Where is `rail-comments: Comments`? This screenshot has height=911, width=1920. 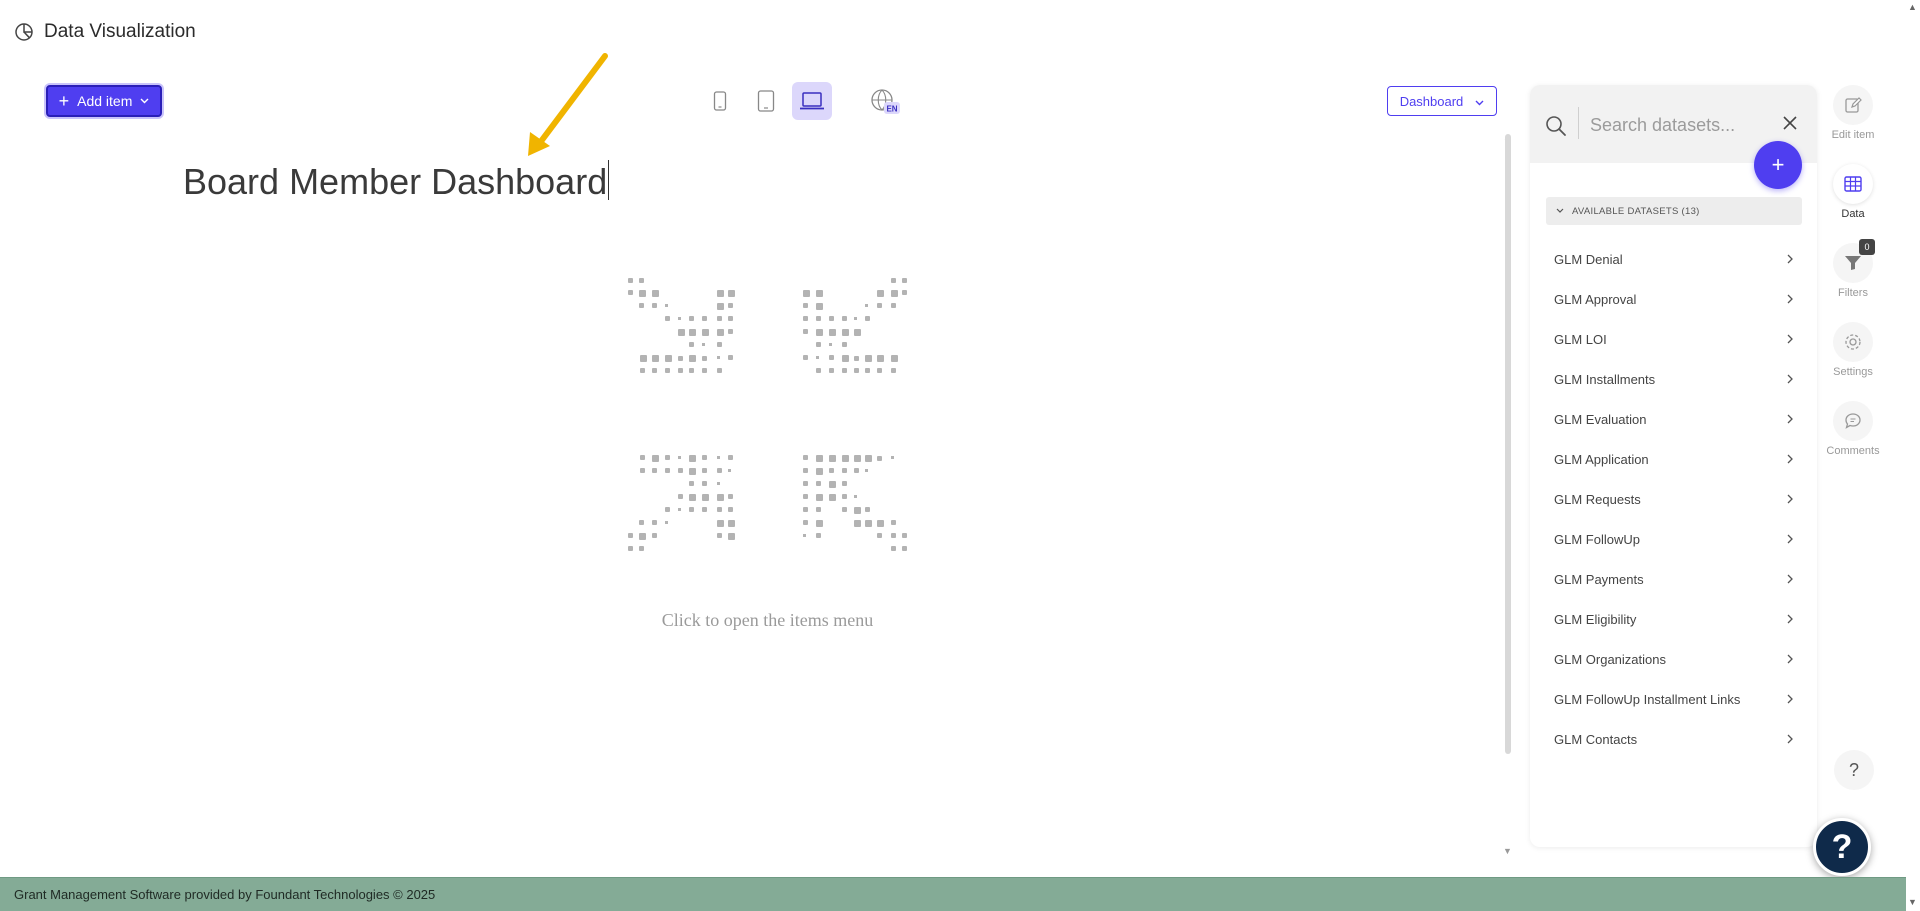 rail-comments: Comments is located at coordinates (1853, 429).